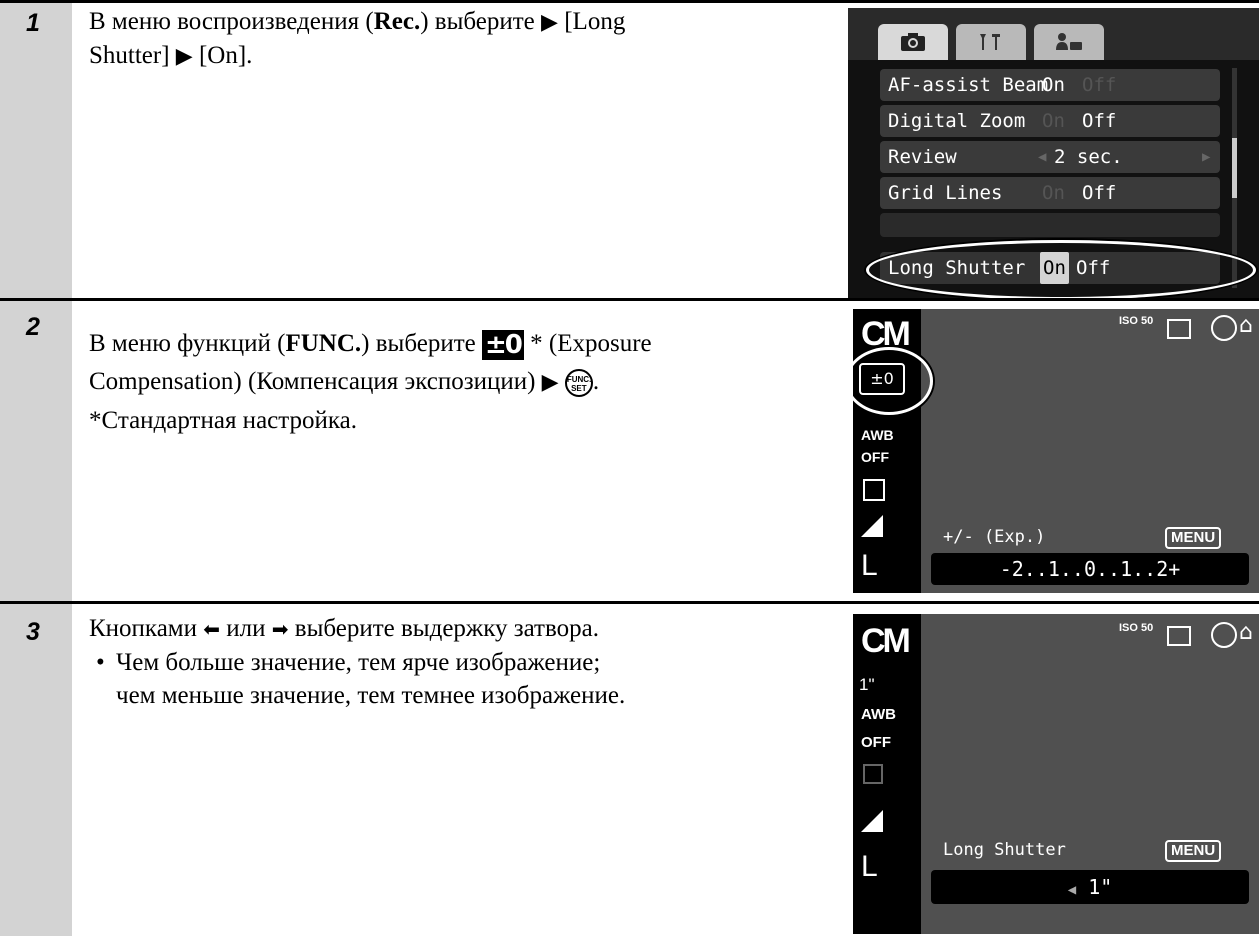 The width and height of the screenshot is (1259, 936). What do you see at coordinates (212, 629) in the screenshot?
I see `arrow-left-icon: ⬅` at bounding box center [212, 629].